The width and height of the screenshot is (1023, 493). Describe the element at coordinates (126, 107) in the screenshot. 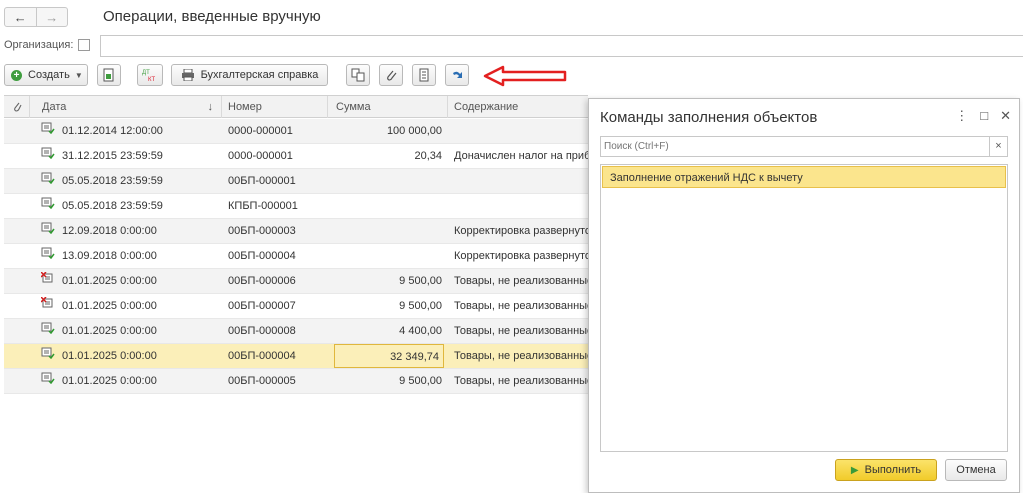

I see `column-header-date: Дата ↓` at that location.